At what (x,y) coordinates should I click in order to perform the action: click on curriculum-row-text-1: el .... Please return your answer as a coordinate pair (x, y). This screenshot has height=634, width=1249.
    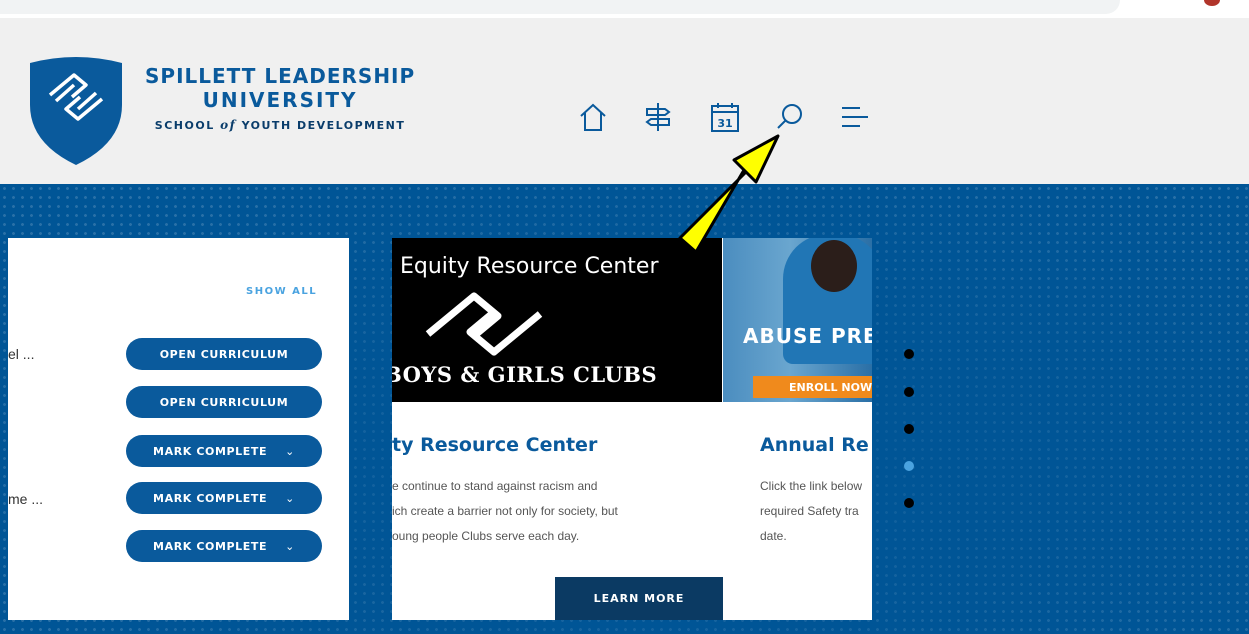
    Looking at the image, I should click on (21, 354).